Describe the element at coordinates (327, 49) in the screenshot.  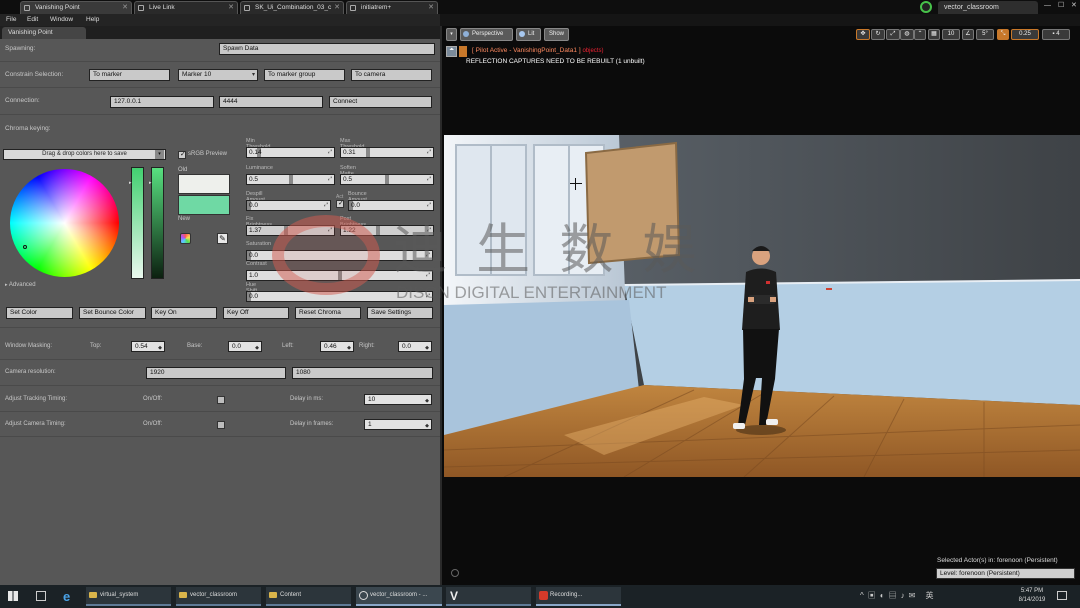
I see `spawn-data-field: Spawn Data` at that location.